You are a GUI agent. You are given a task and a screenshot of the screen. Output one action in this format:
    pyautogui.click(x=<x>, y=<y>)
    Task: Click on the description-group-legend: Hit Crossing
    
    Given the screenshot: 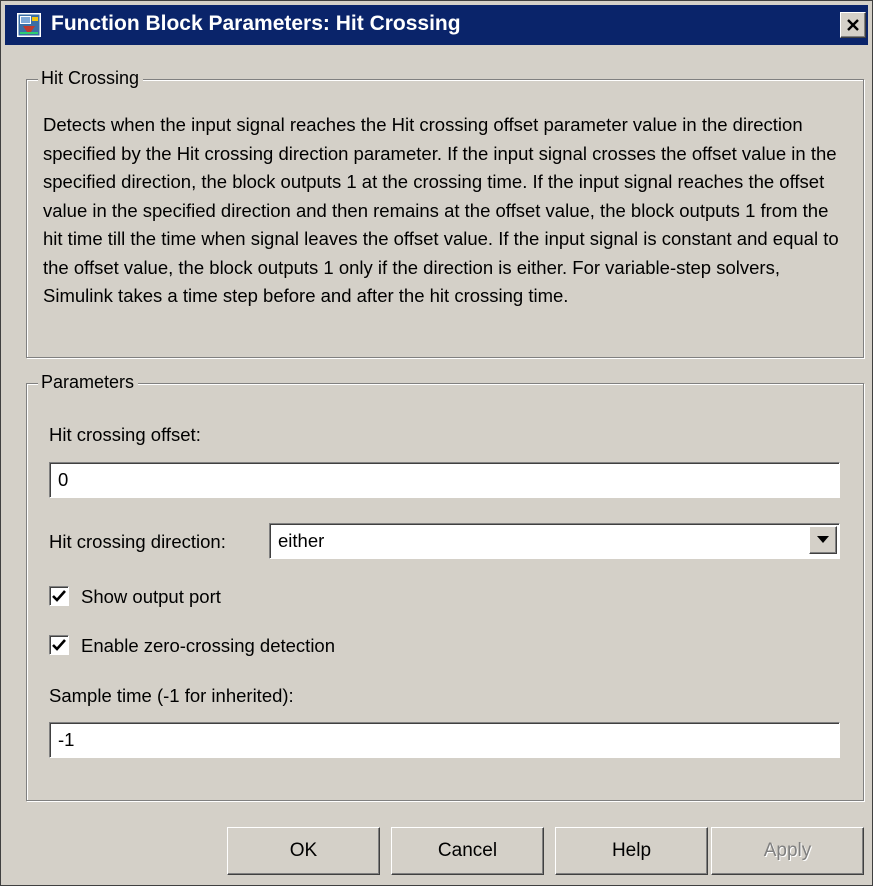 What is the action you would take?
    pyautogui.click(x=91, y=78)
    